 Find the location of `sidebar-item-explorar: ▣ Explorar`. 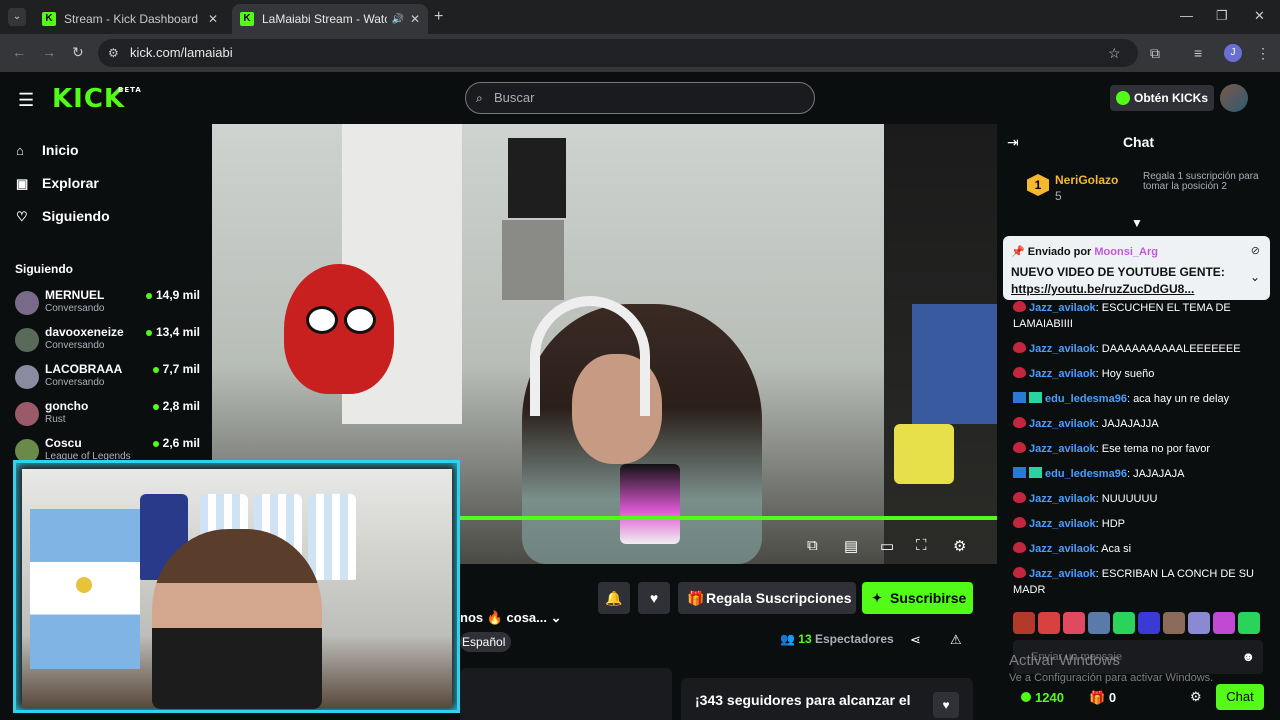

sidebar-item-explorar: ▣ Explorar is located at coordinates (57, 183).